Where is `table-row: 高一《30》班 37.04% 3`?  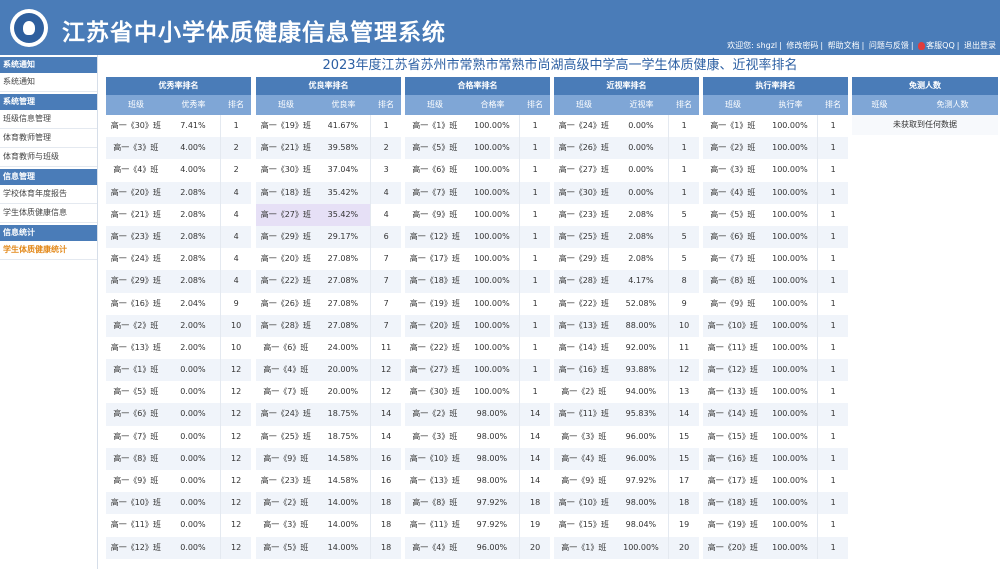
table-row: 高一《30》班 37.04% 3 is located at coordinates (328, 170).